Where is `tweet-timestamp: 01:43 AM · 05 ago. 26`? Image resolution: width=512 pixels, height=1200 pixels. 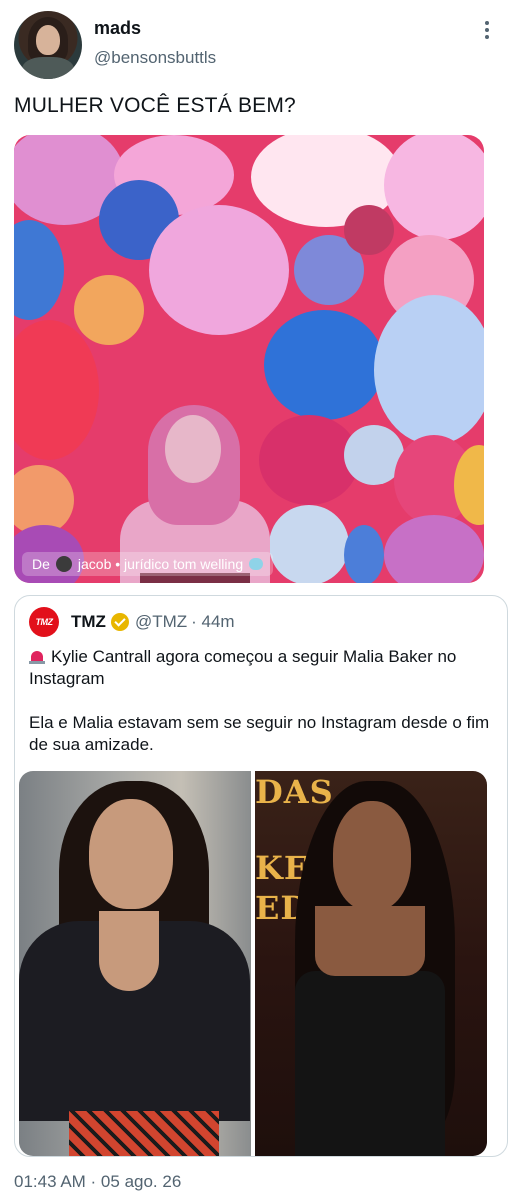 tweet-timestamp: 01:43 AM · 05 ago. 26 is located at coordinates (97, 1182).